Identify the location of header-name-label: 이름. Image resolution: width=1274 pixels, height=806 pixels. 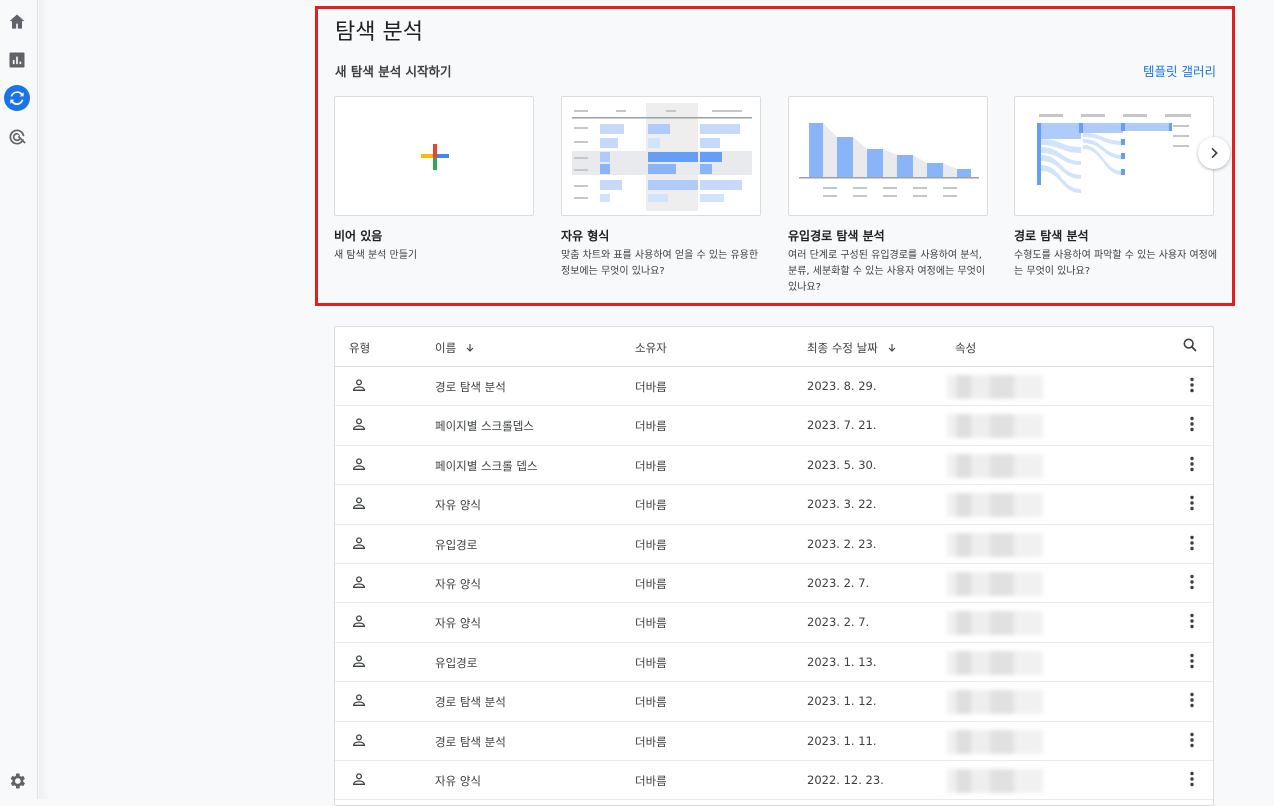
(446, 348).